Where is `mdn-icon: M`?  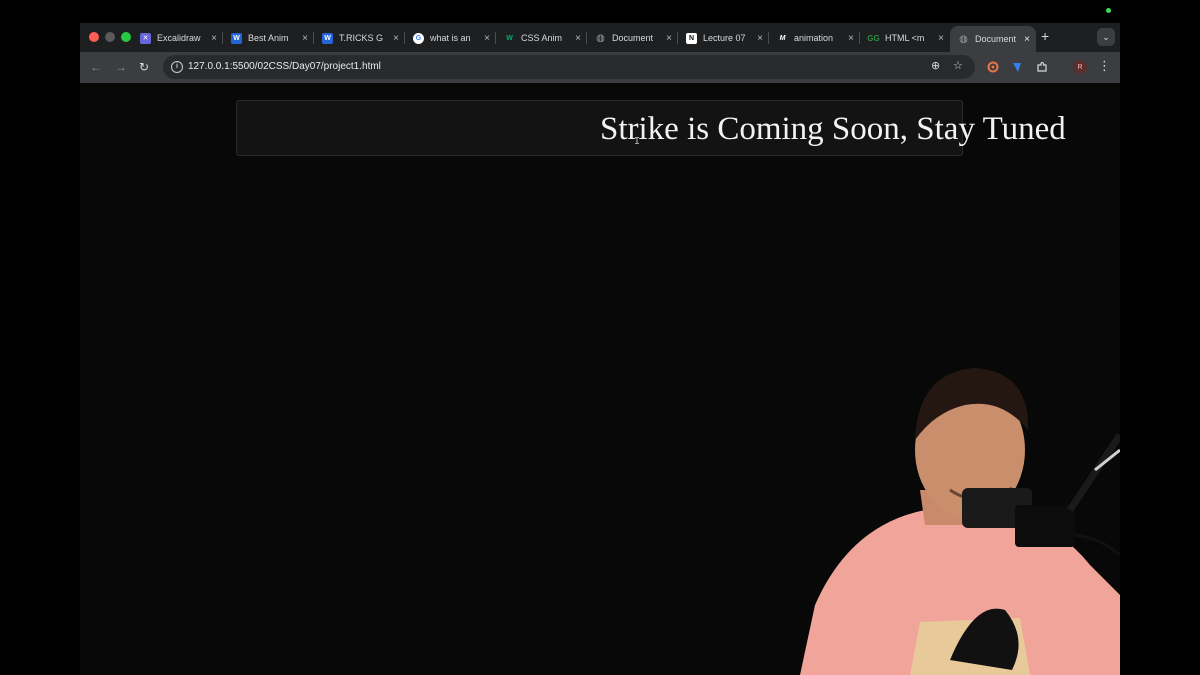 mdn-icon: M is located at coordinates (782, 38).